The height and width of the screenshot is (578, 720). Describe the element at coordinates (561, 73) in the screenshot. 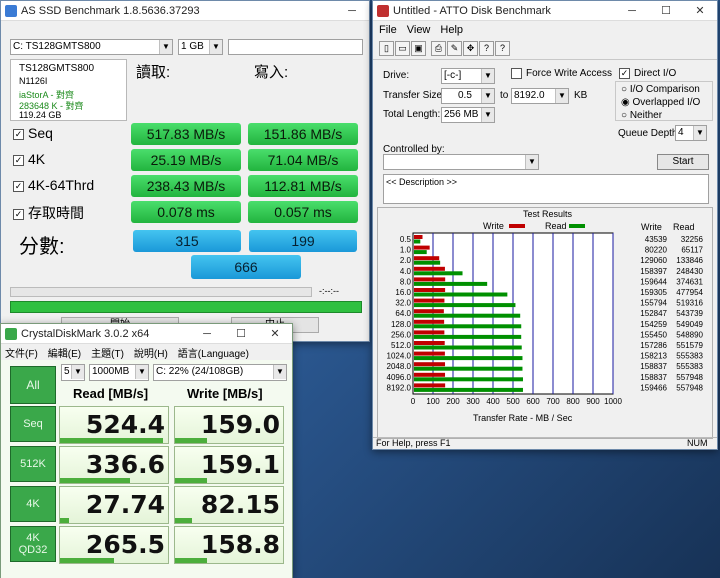

I see `force-write-checkbox: Force Write Access` at that location.